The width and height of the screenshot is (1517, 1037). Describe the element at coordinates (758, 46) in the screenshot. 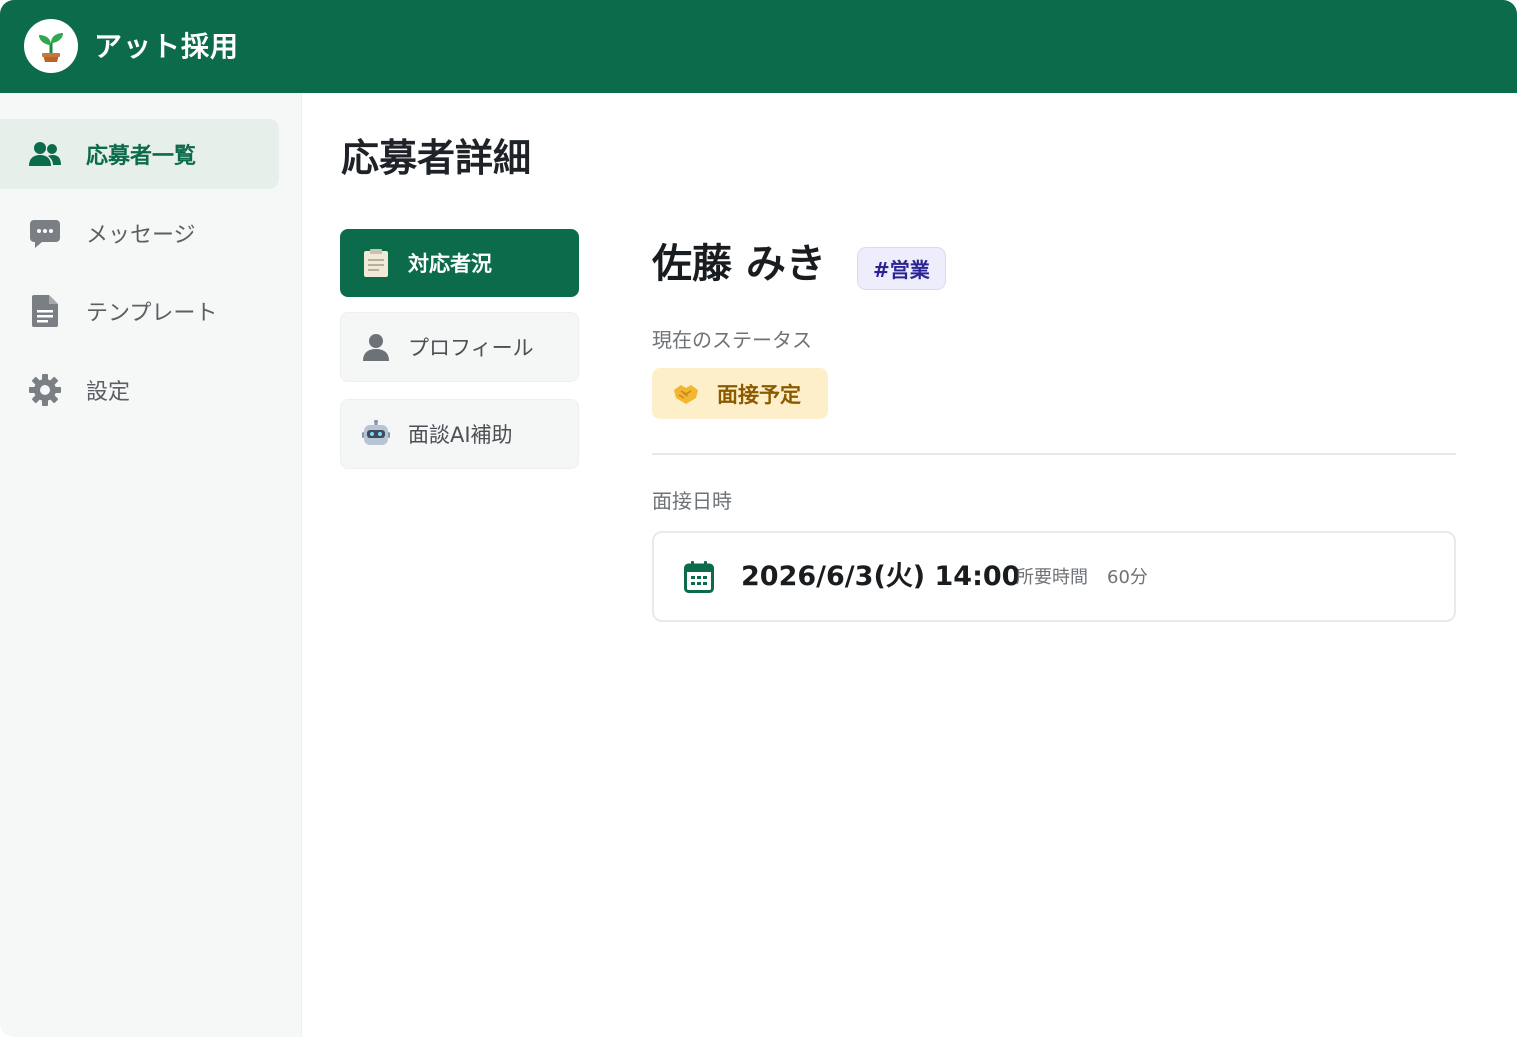

I see `app-header: アット採用` at that location.